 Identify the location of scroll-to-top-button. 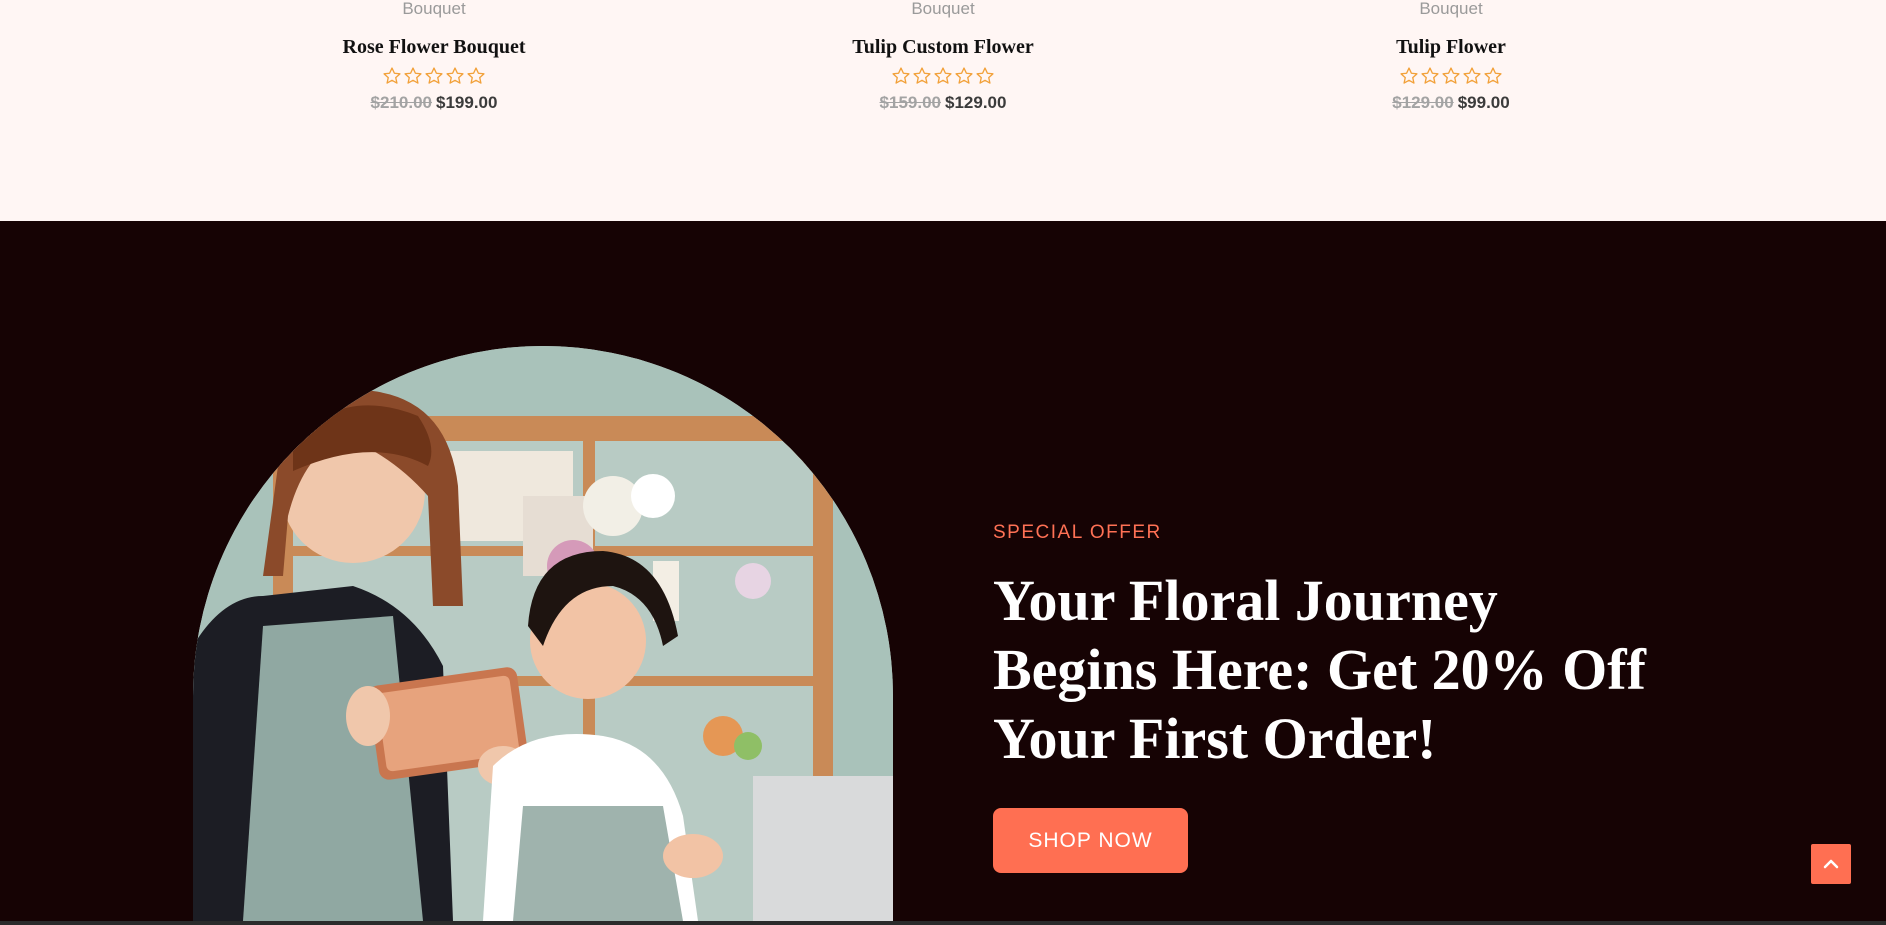
(1831, 864).